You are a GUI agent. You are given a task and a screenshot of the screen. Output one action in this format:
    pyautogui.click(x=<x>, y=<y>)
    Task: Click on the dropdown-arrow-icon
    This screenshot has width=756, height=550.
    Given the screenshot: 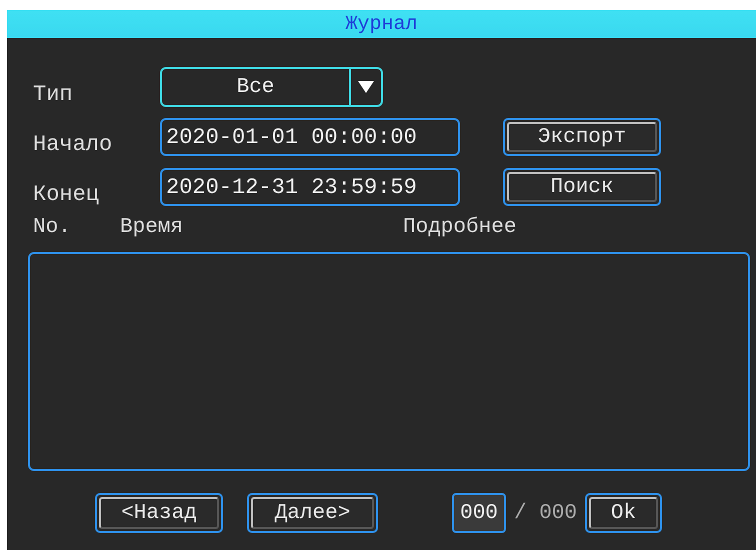 What is the action you would take?
    pyautogui.click(x=366, y=87)
    